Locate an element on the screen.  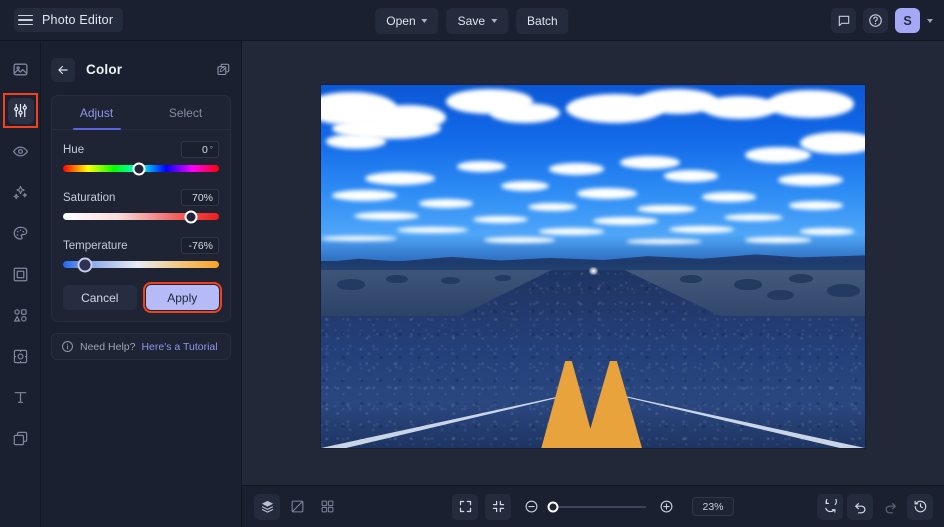
grid-view-icon is located at coordinates (327, 506).